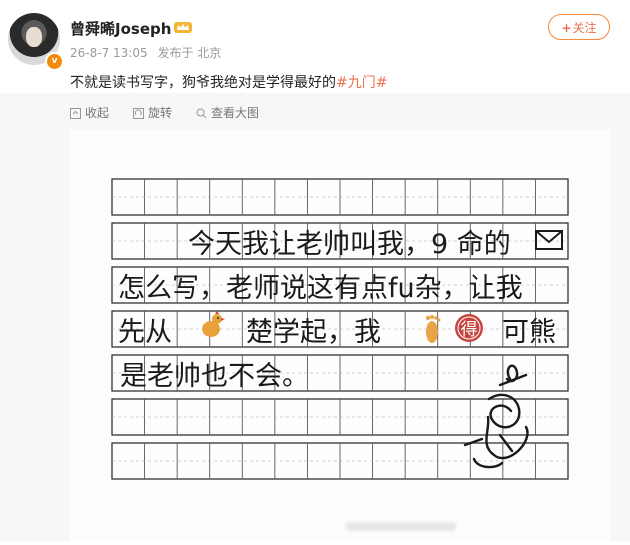 The image size is (630, 545). I want to click on crown-icon, so click(183, 27).